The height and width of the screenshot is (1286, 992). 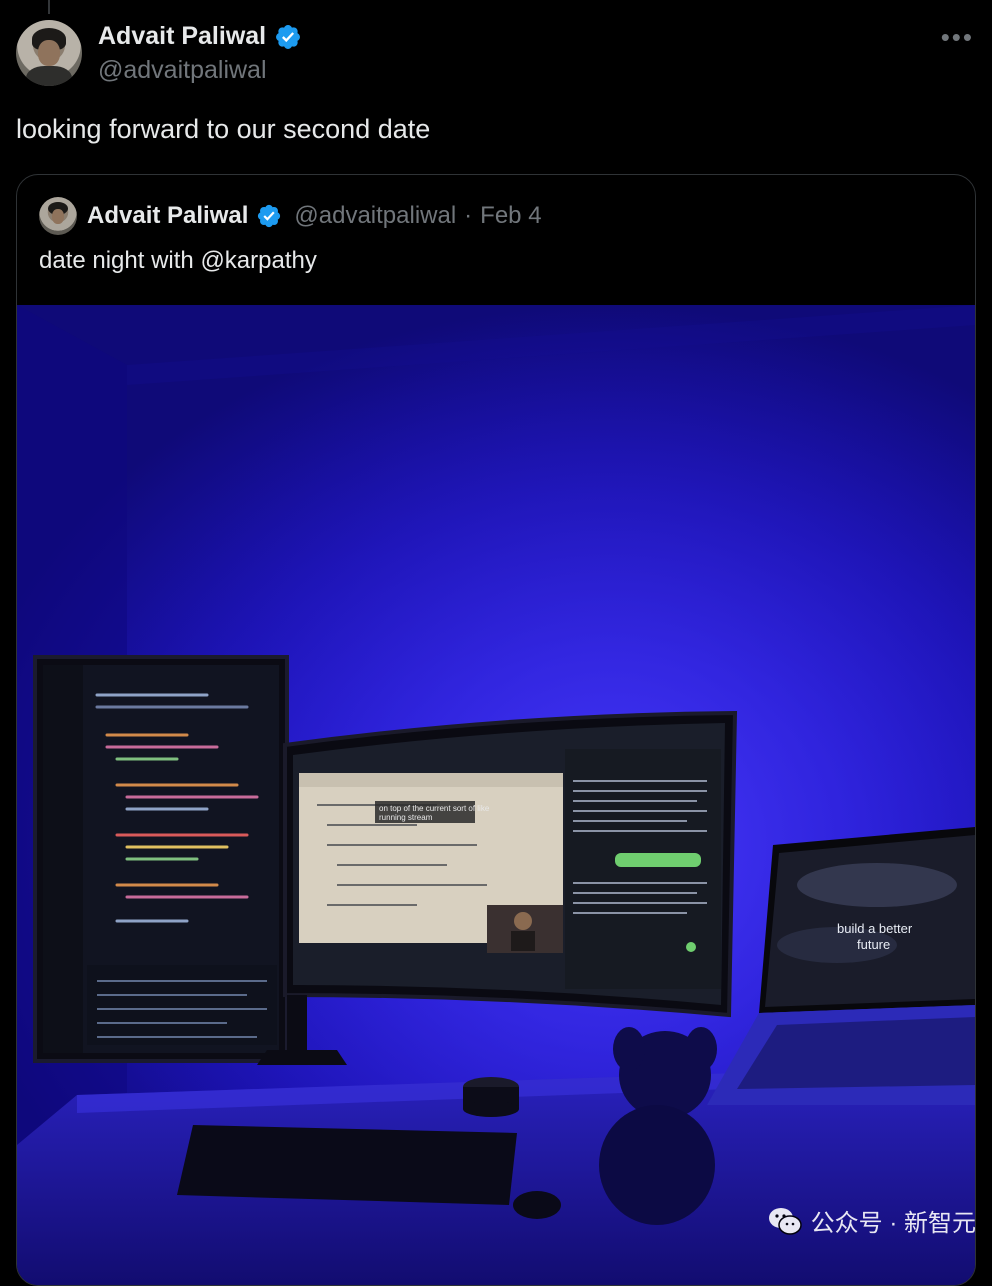 I want to click on avatar, so click(x=49, y=53).